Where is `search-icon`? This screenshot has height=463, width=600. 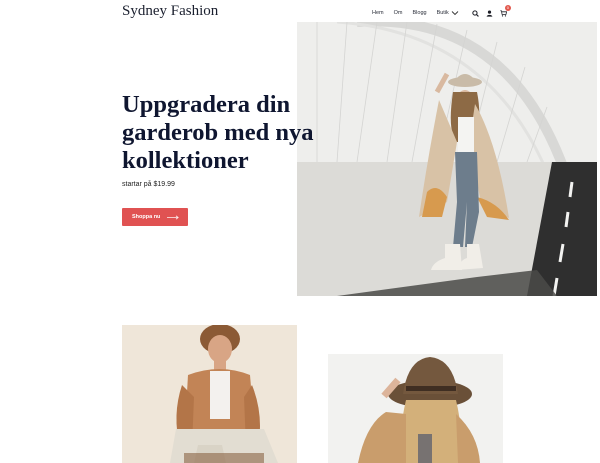 search-icon is located at coordinates (475, 13).